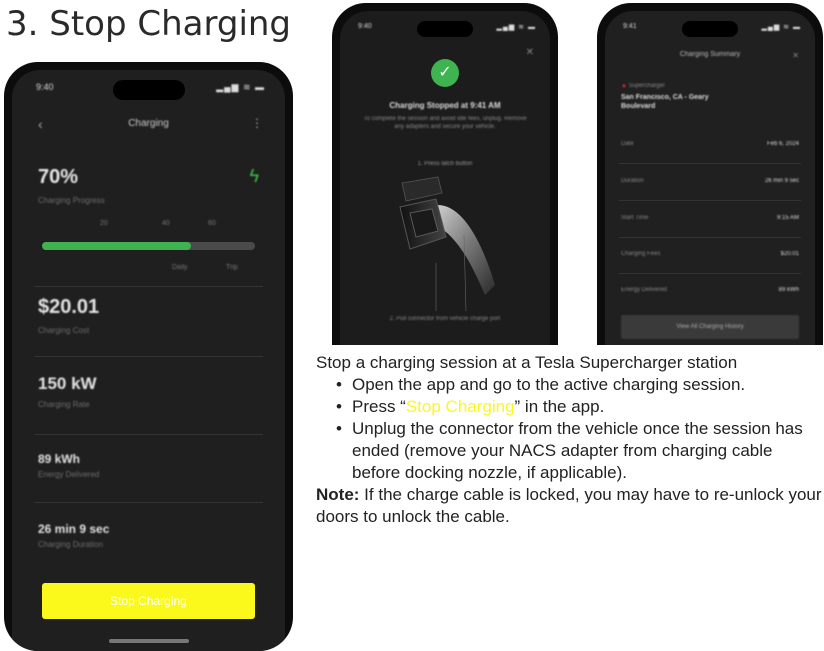 Image resolution: width=824 pixels, height=651 pixels. Describe the element at coordinates (59, 459) in the screenshot. I see `energy-delivered-value: 89 kWh` at that location.